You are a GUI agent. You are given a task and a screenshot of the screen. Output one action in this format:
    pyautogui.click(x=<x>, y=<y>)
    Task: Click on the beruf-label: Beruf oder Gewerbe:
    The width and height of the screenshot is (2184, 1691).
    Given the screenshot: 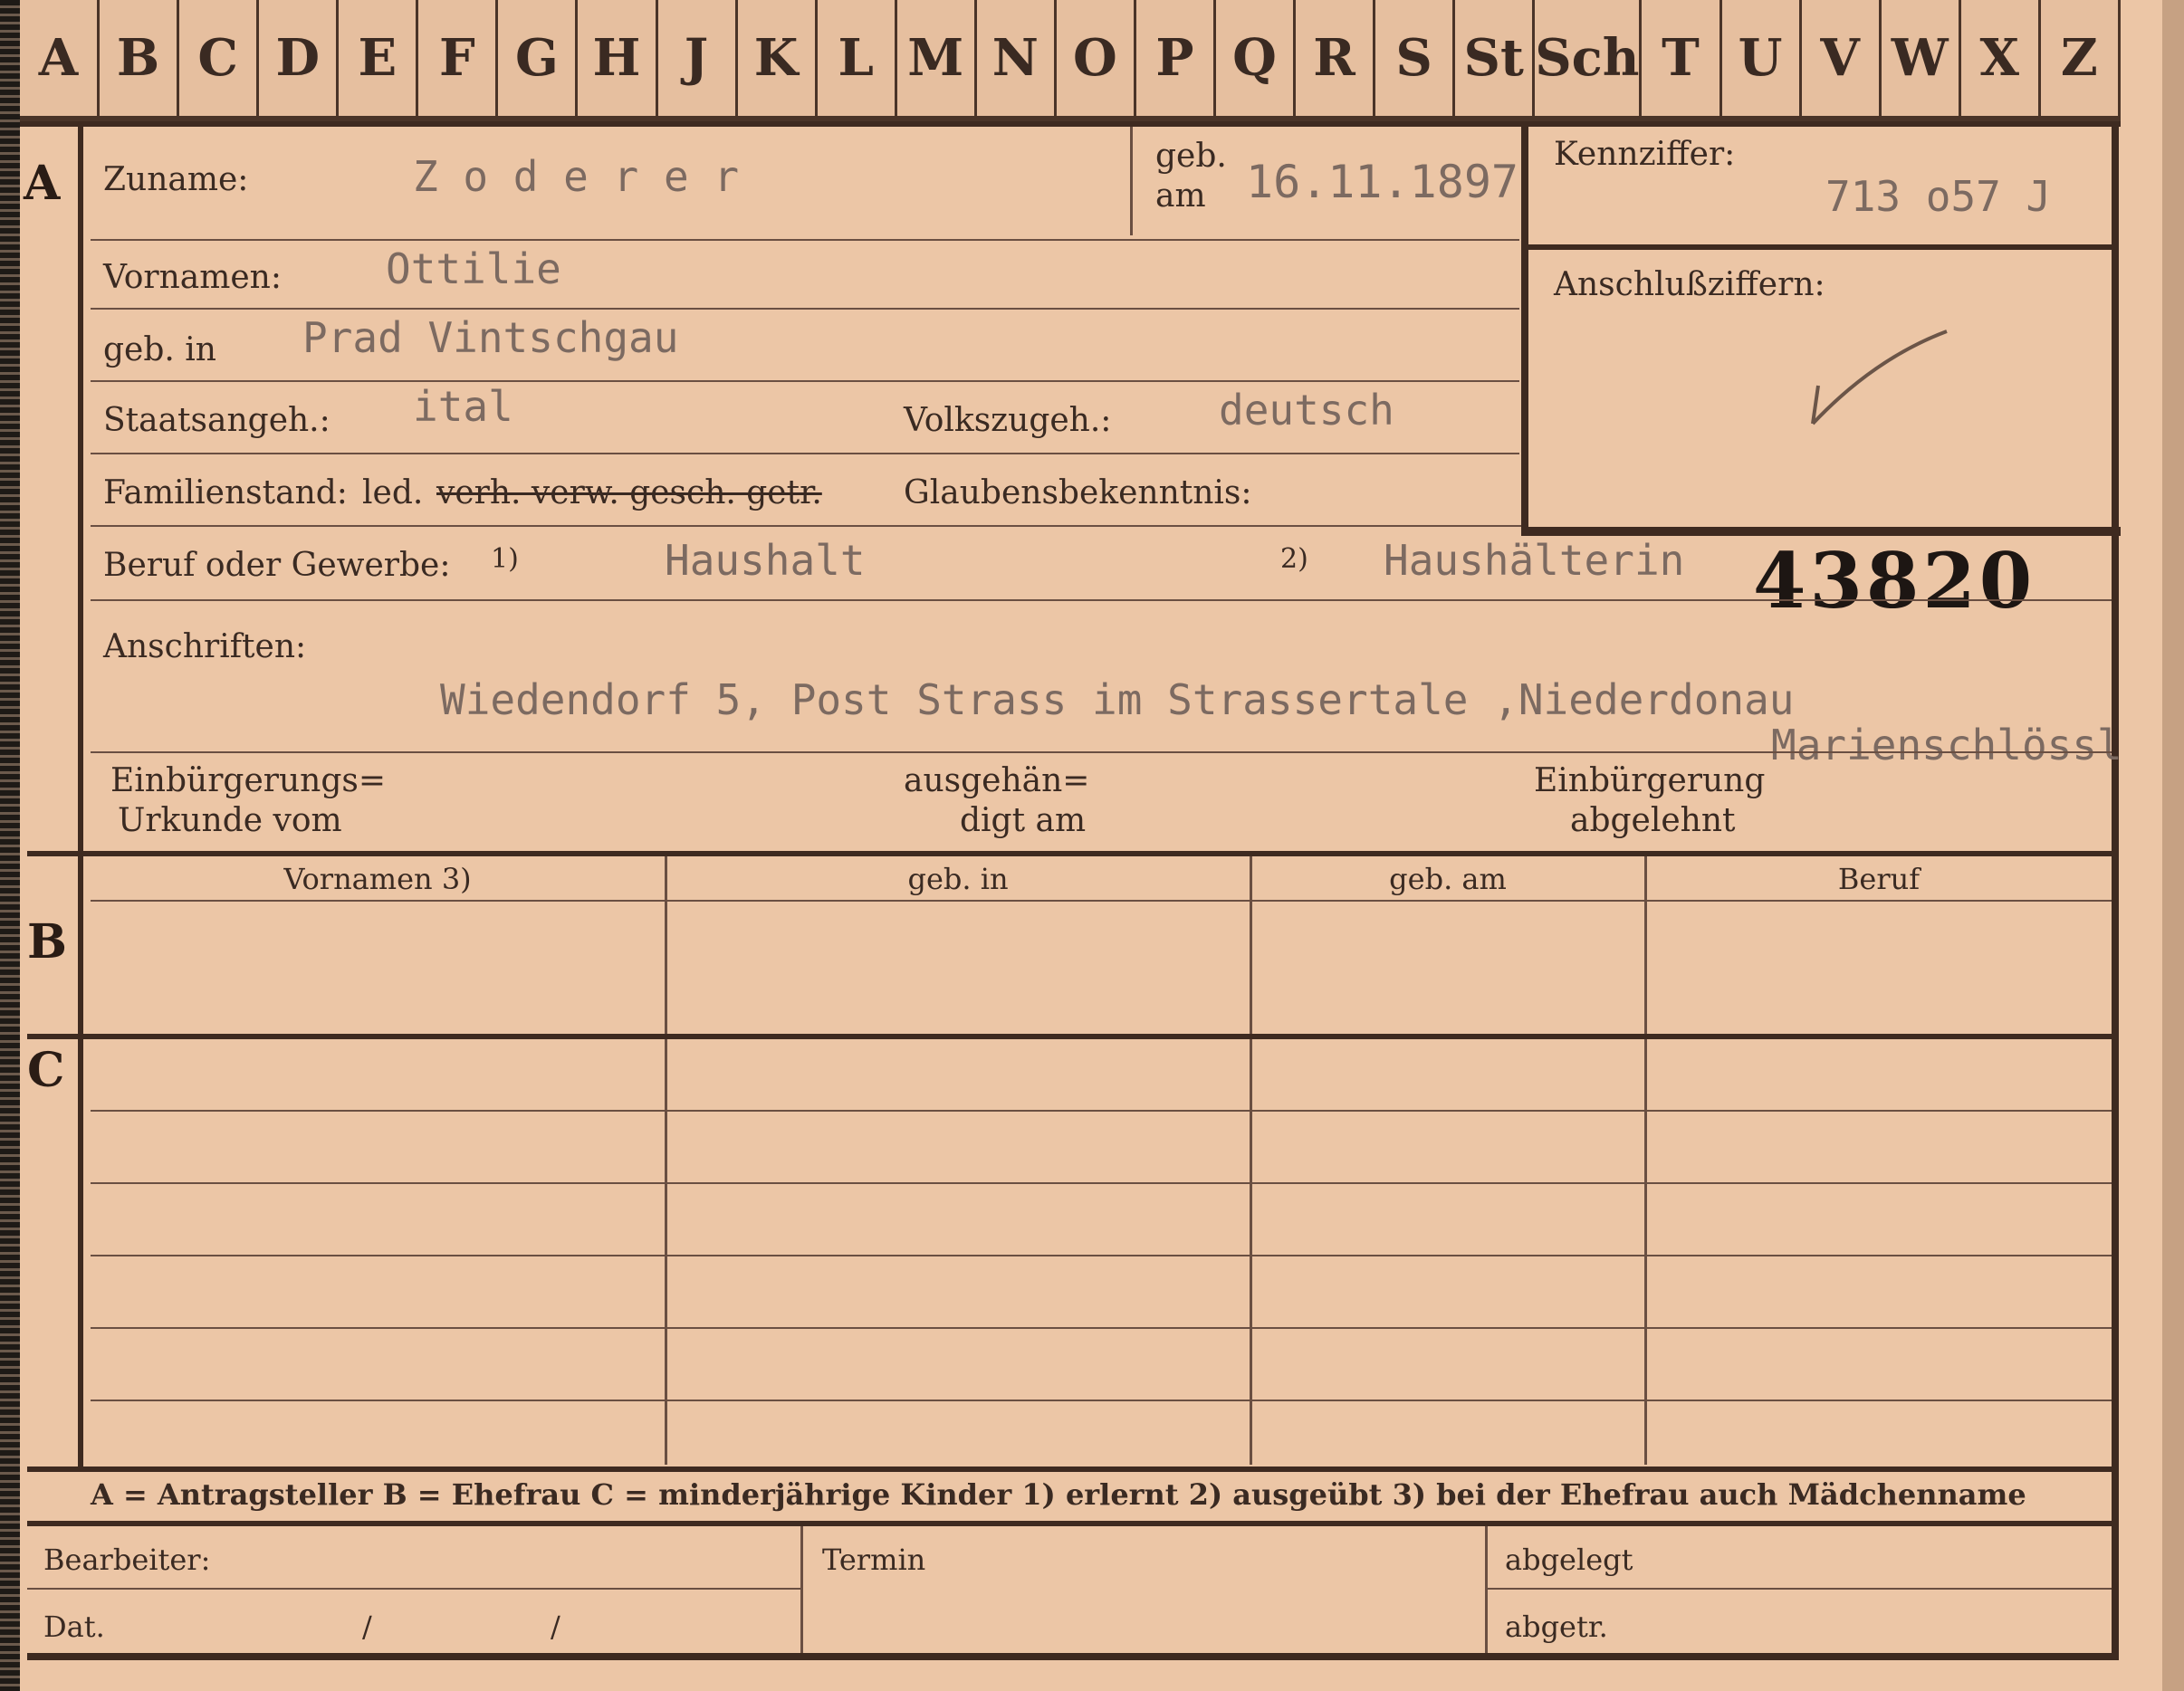 What is the action you would take?
    pyautogui.click(x=277, y=565)
    